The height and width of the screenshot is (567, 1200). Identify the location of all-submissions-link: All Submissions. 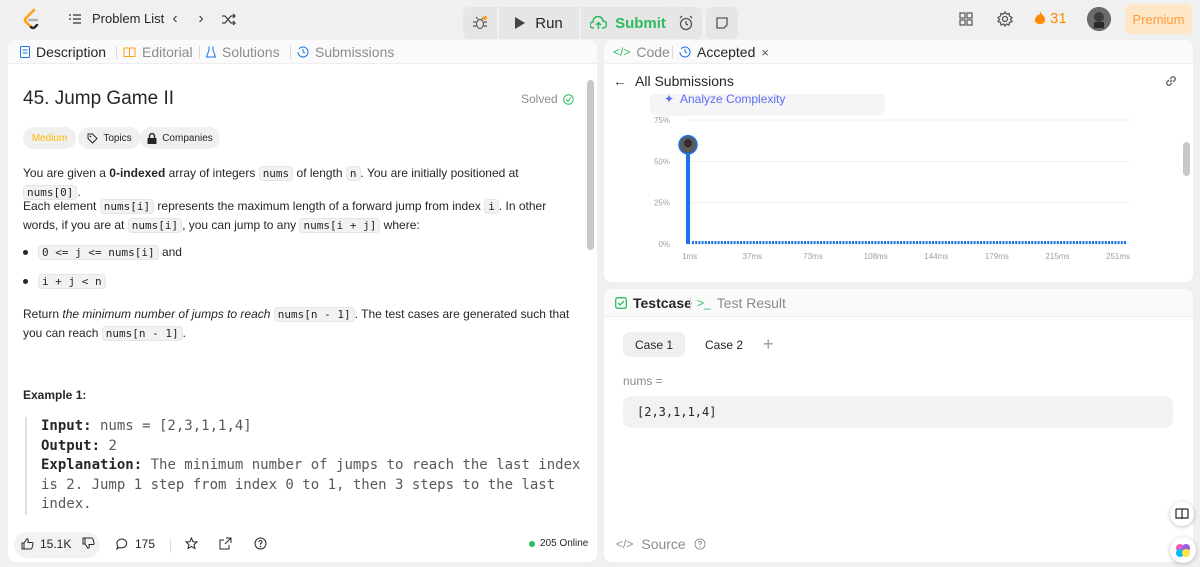
(684, 81).